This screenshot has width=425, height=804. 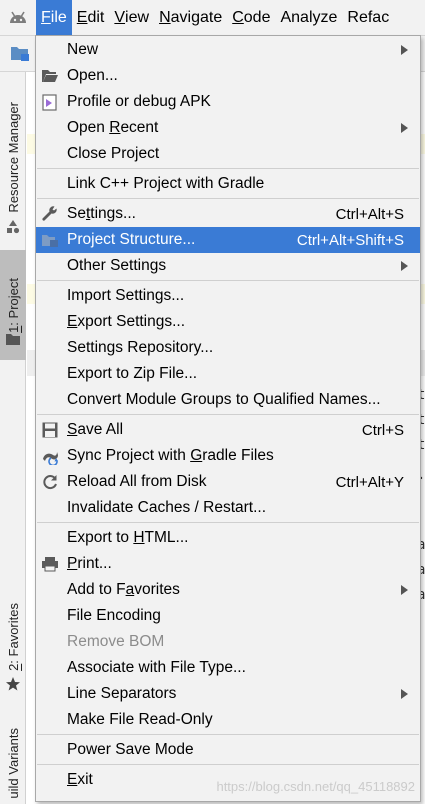 What do you see at coordinates (13, 341) in the screenshot?
I see `project-folder-icon` at bounding box center [13, 341].